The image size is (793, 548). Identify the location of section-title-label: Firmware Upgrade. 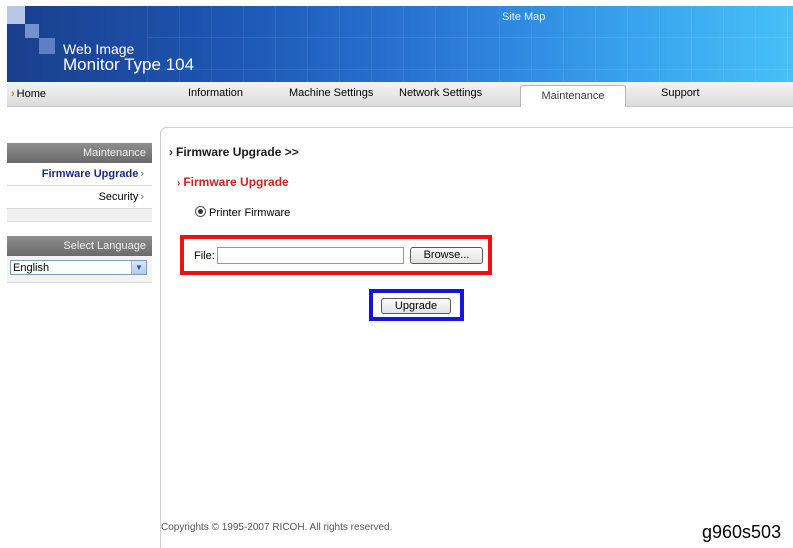
(236, 182).